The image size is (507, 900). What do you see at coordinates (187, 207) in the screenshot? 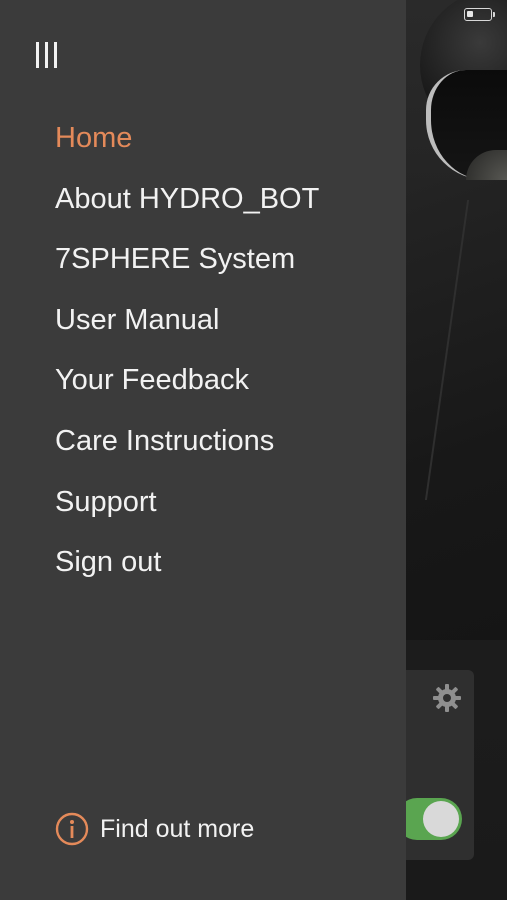
I see `menu-item-about: About HYDRO_BOT` at bounding box center [187, 207].